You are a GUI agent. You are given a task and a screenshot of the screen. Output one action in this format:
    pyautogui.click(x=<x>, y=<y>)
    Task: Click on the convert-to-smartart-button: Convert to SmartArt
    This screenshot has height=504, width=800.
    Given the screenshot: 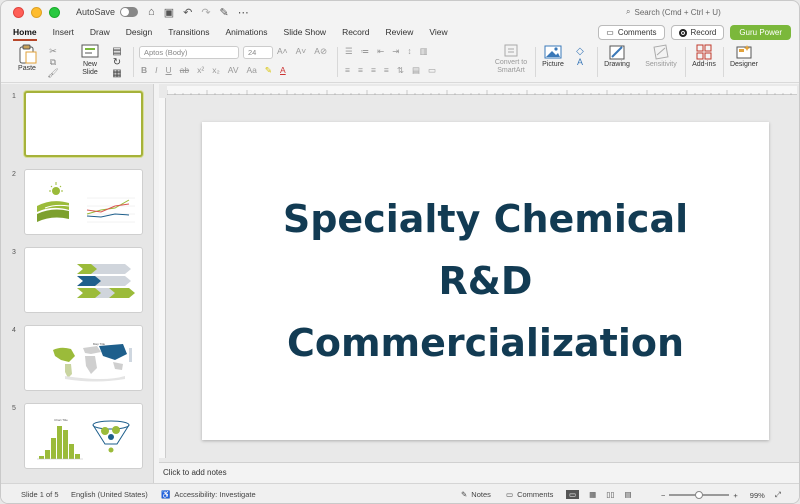 What is the action you would take?
    pyautogui.click(x=511, y=62)
    